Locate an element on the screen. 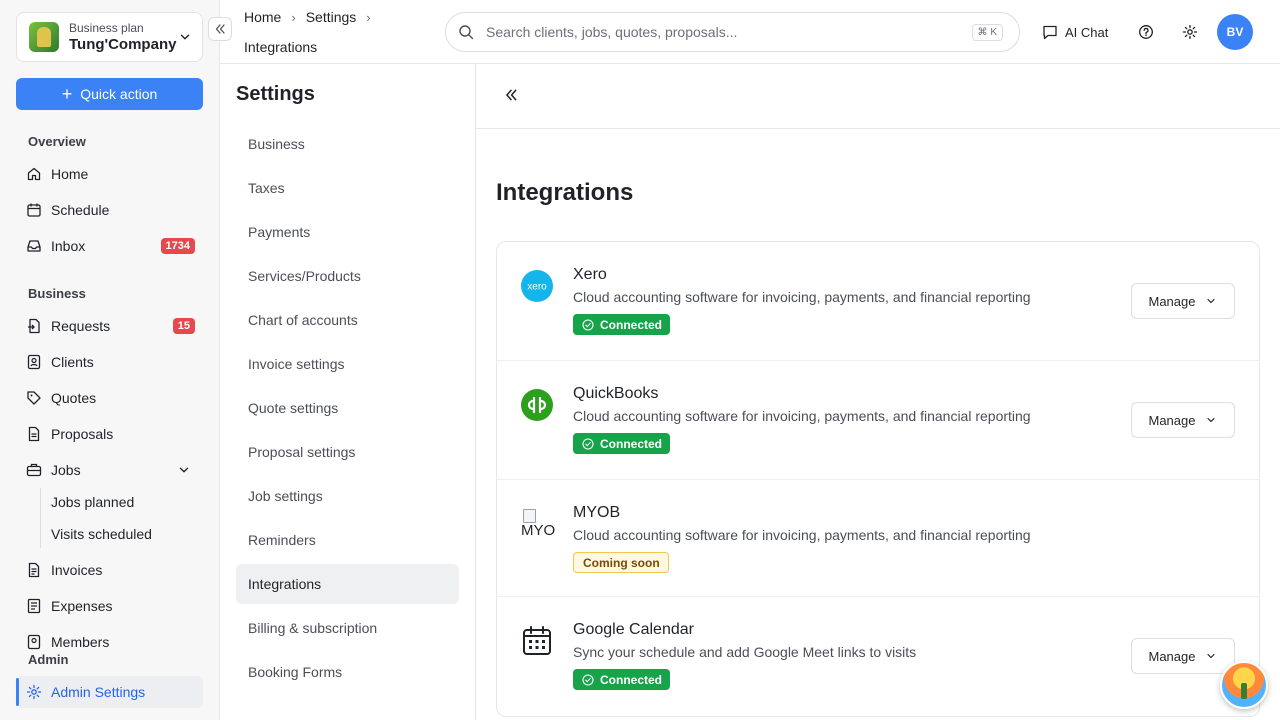  collapse-sidebar-button is located at coordinates (220, 29).